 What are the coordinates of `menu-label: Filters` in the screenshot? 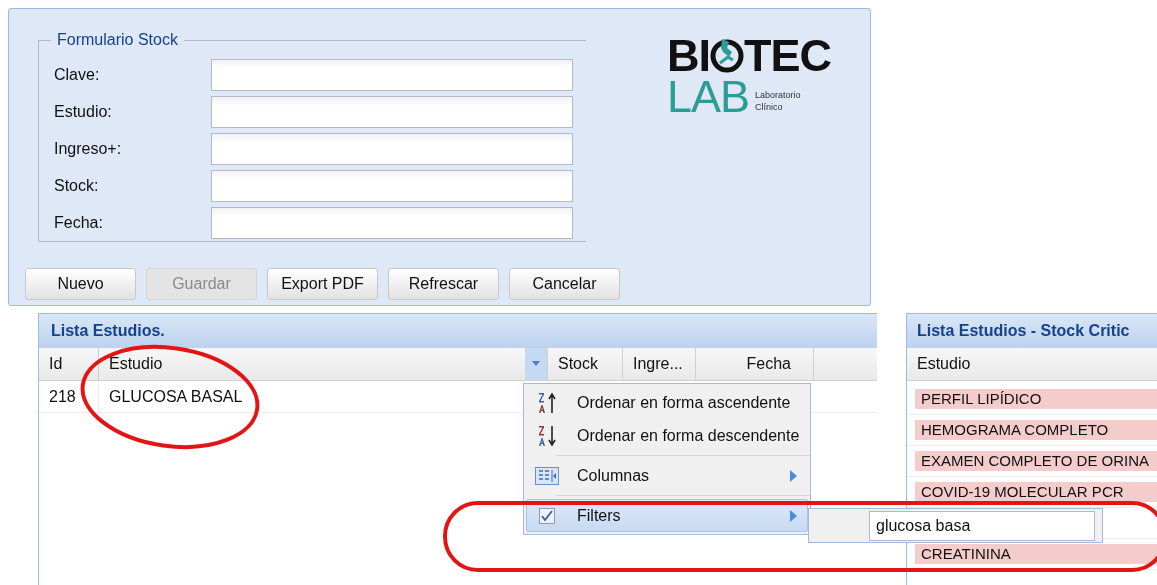 It's located at (599, 515).